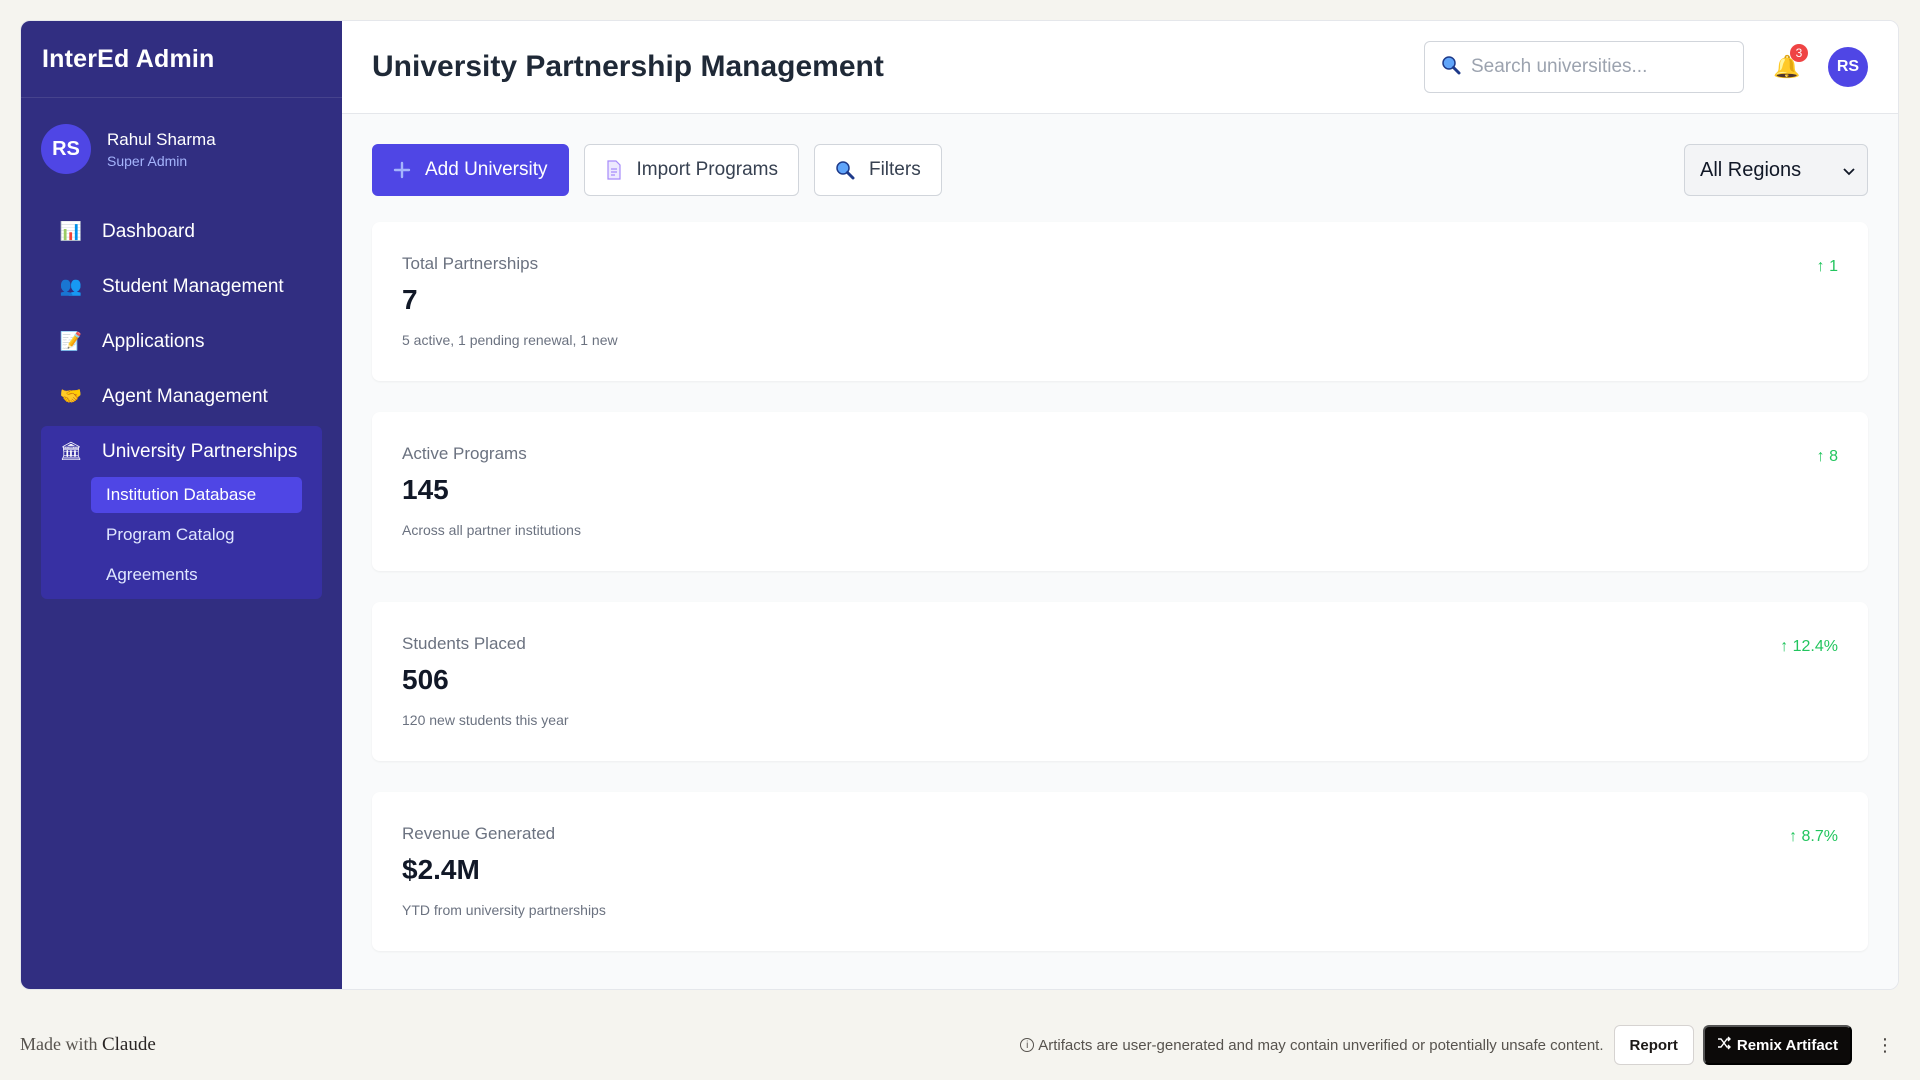  Describe the element at coordinates (71, 231) in the screenshot. I see `chart-icon: 📊` at that location.